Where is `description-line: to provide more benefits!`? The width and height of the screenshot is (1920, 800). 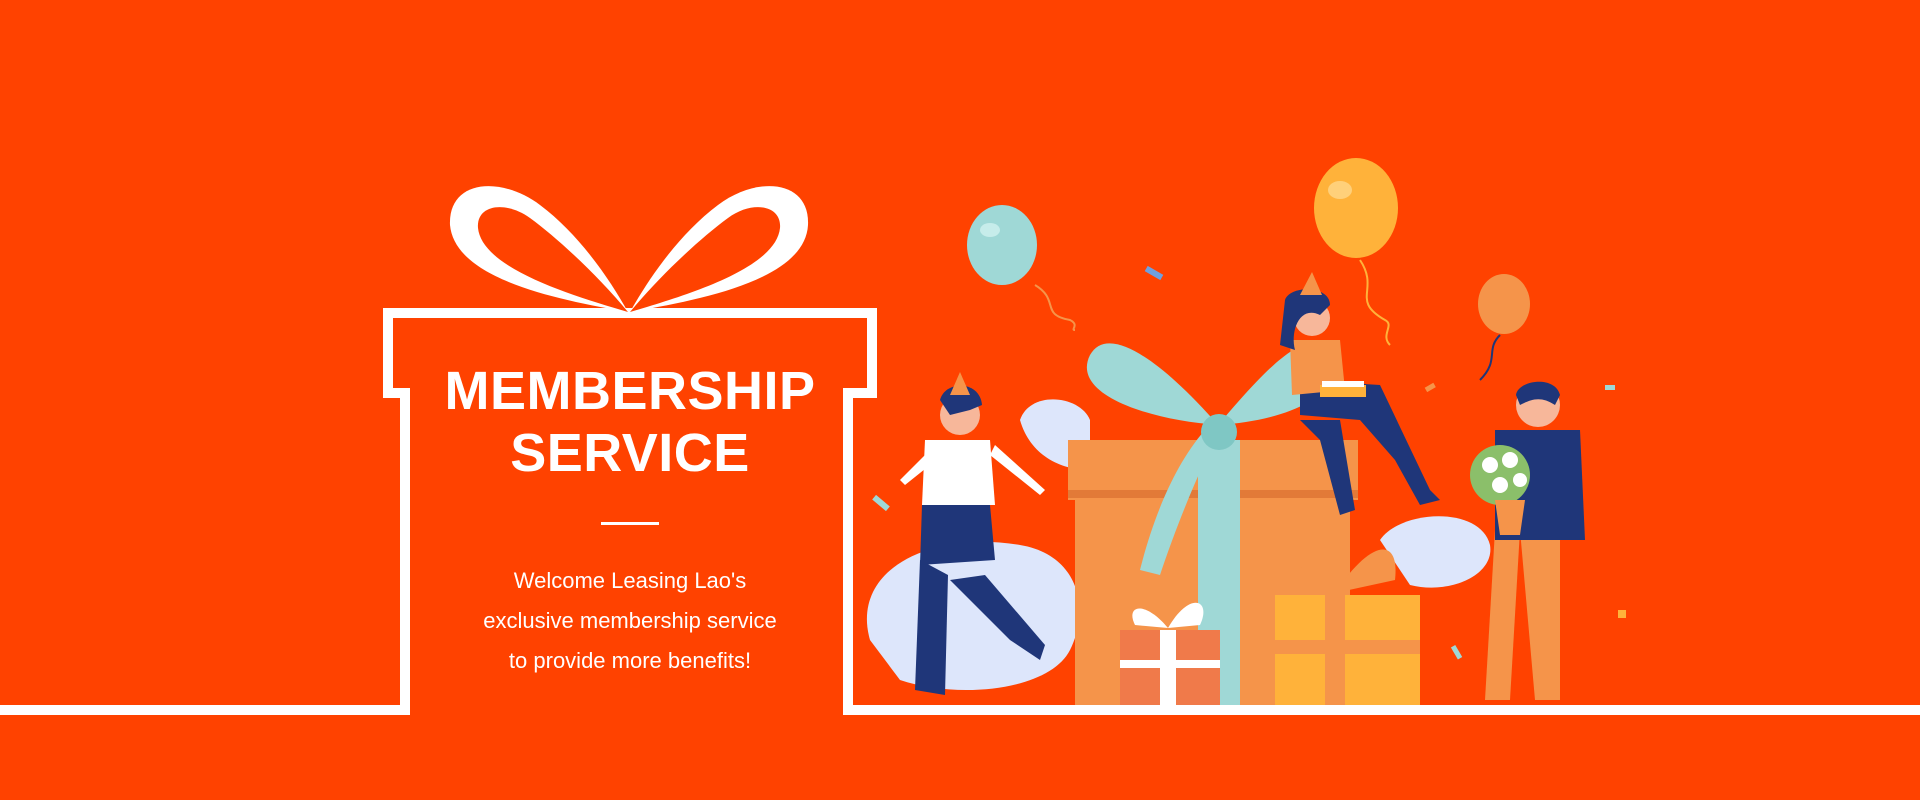
description-line: to provide more benefits! is located at coordinates (630, 660).